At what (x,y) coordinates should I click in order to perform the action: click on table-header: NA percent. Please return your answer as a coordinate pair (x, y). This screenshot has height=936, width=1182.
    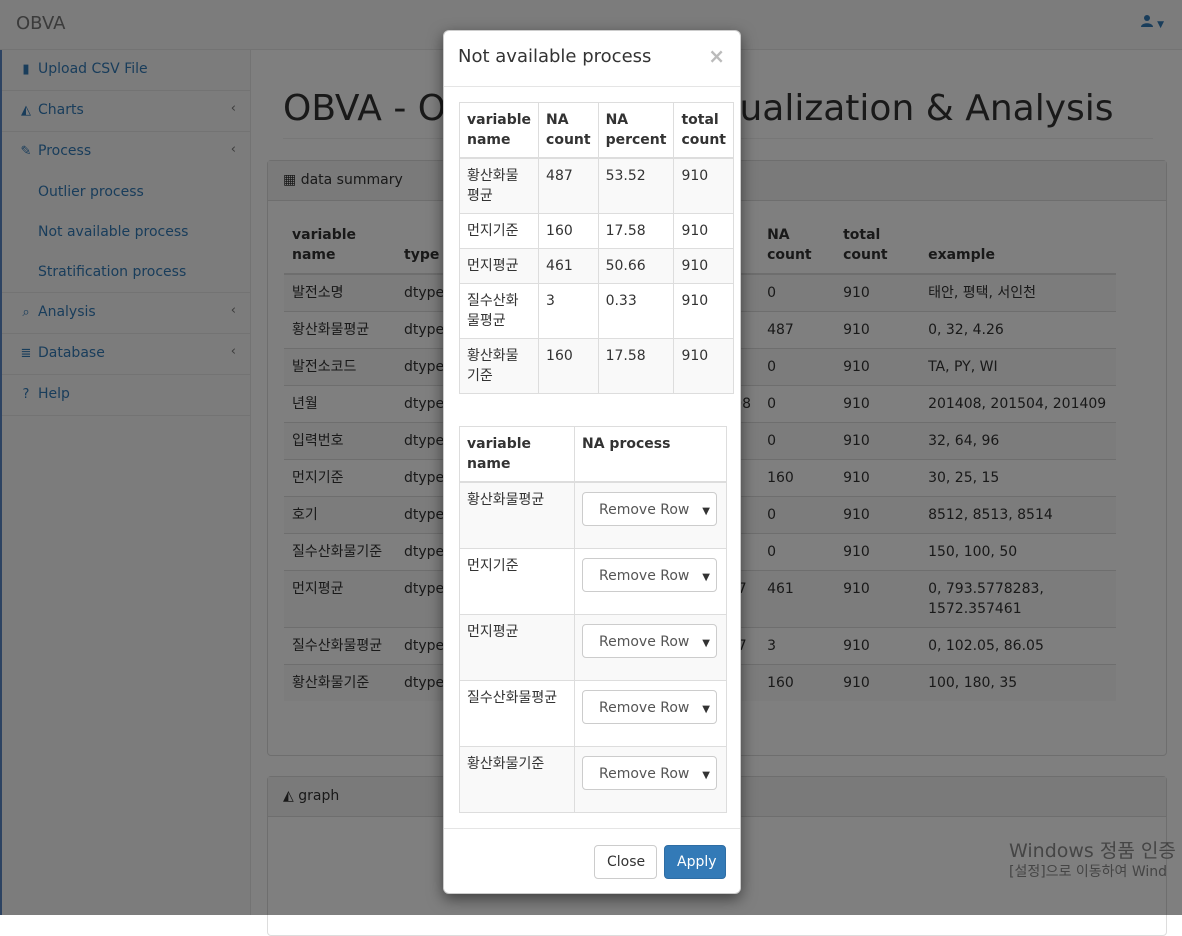
    Looking at the image, I should click on (636, 130).